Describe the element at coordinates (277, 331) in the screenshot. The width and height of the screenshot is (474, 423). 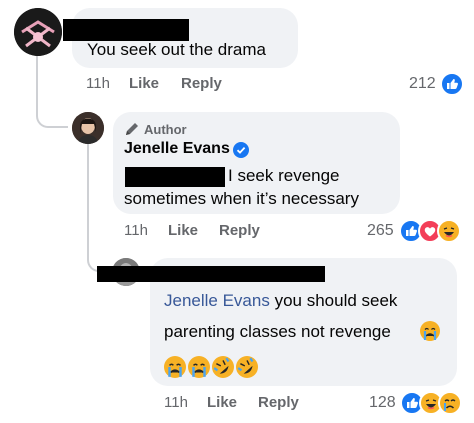
I see `reply-text-line2: parenting classes not revenge` at that location.